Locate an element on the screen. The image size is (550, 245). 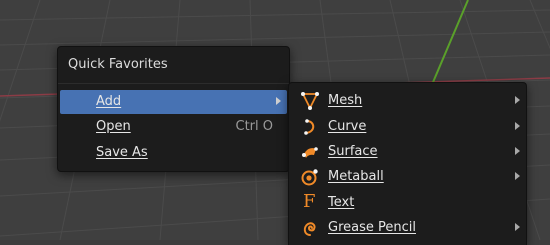
menu-item-label: Curve is located at coordinates (347, 126).